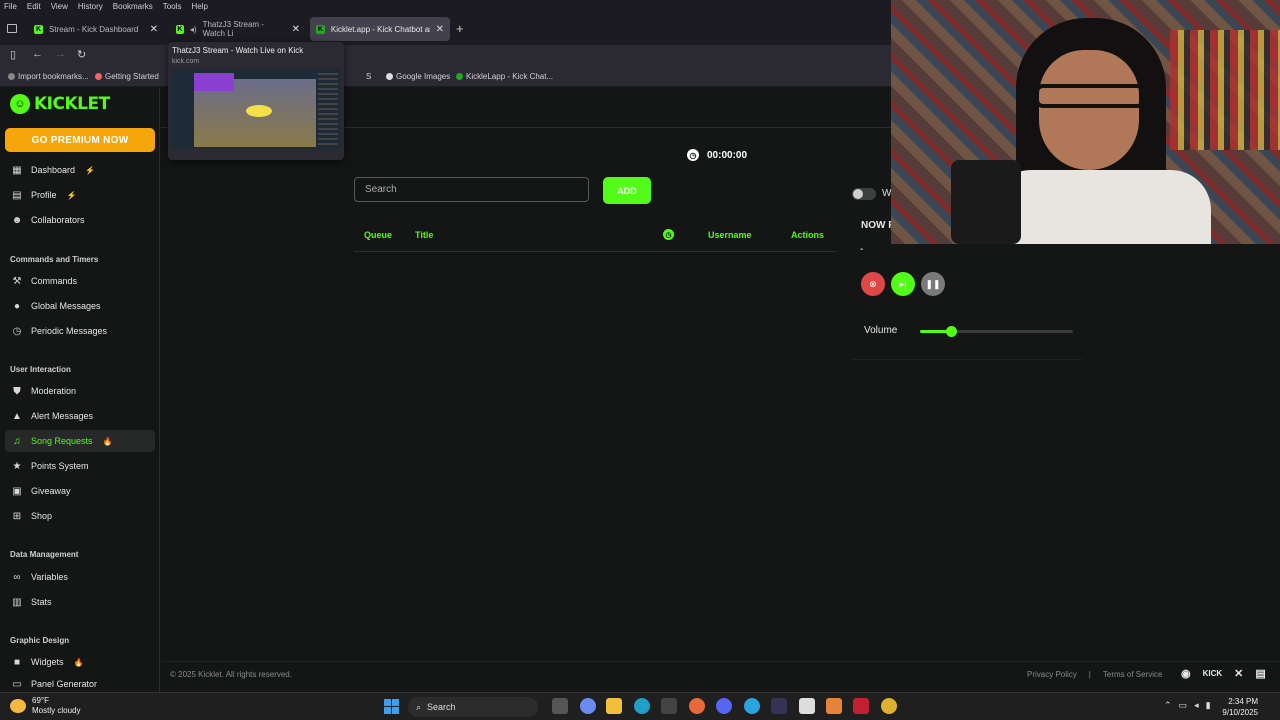 This screenshot has height=720, width=1280. I want to click on menu-edit: Edit, so click(34, 6).